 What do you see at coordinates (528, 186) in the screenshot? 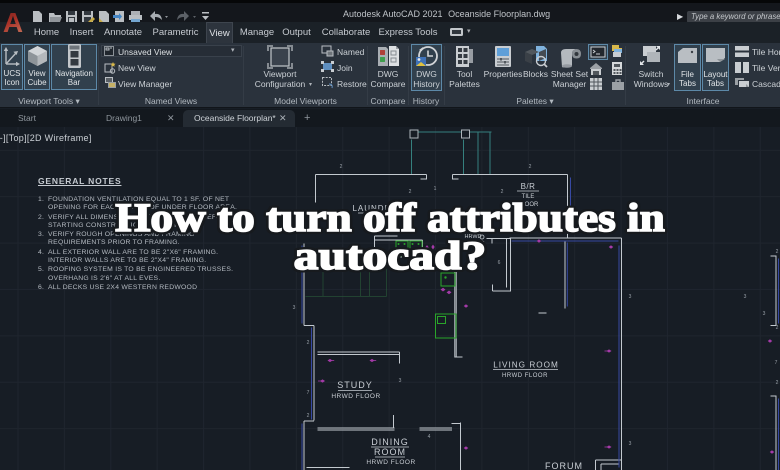
I see `svg-text: B/R` at bounding box center [528, 186].